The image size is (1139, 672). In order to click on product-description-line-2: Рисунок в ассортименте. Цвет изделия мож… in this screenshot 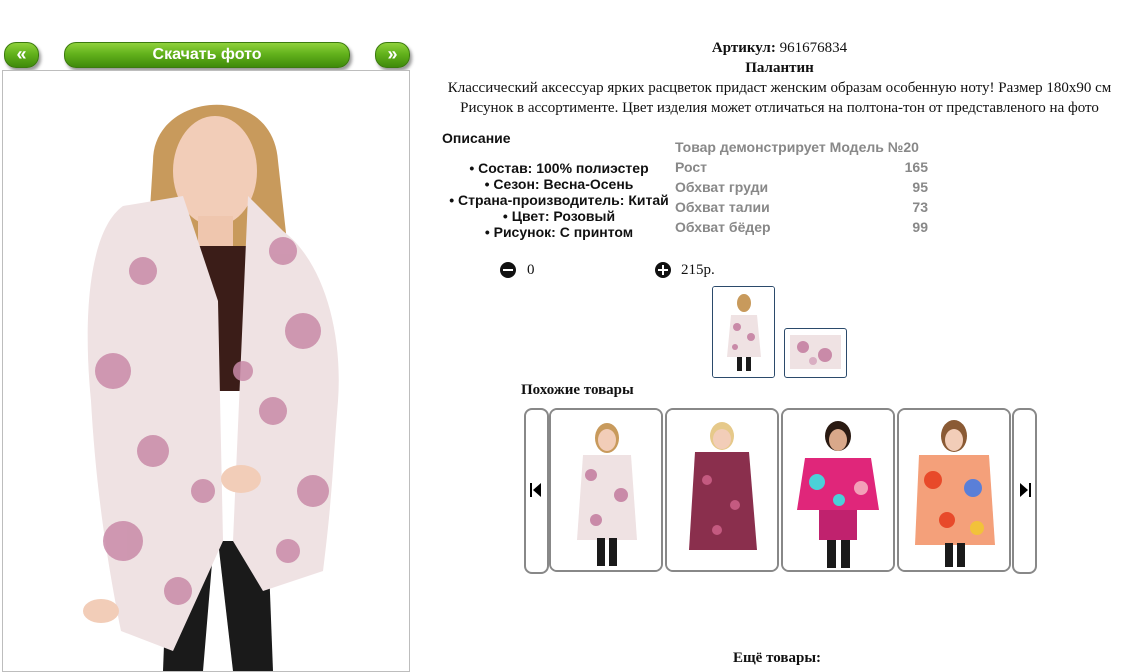, I will do `click(779, 108)`.